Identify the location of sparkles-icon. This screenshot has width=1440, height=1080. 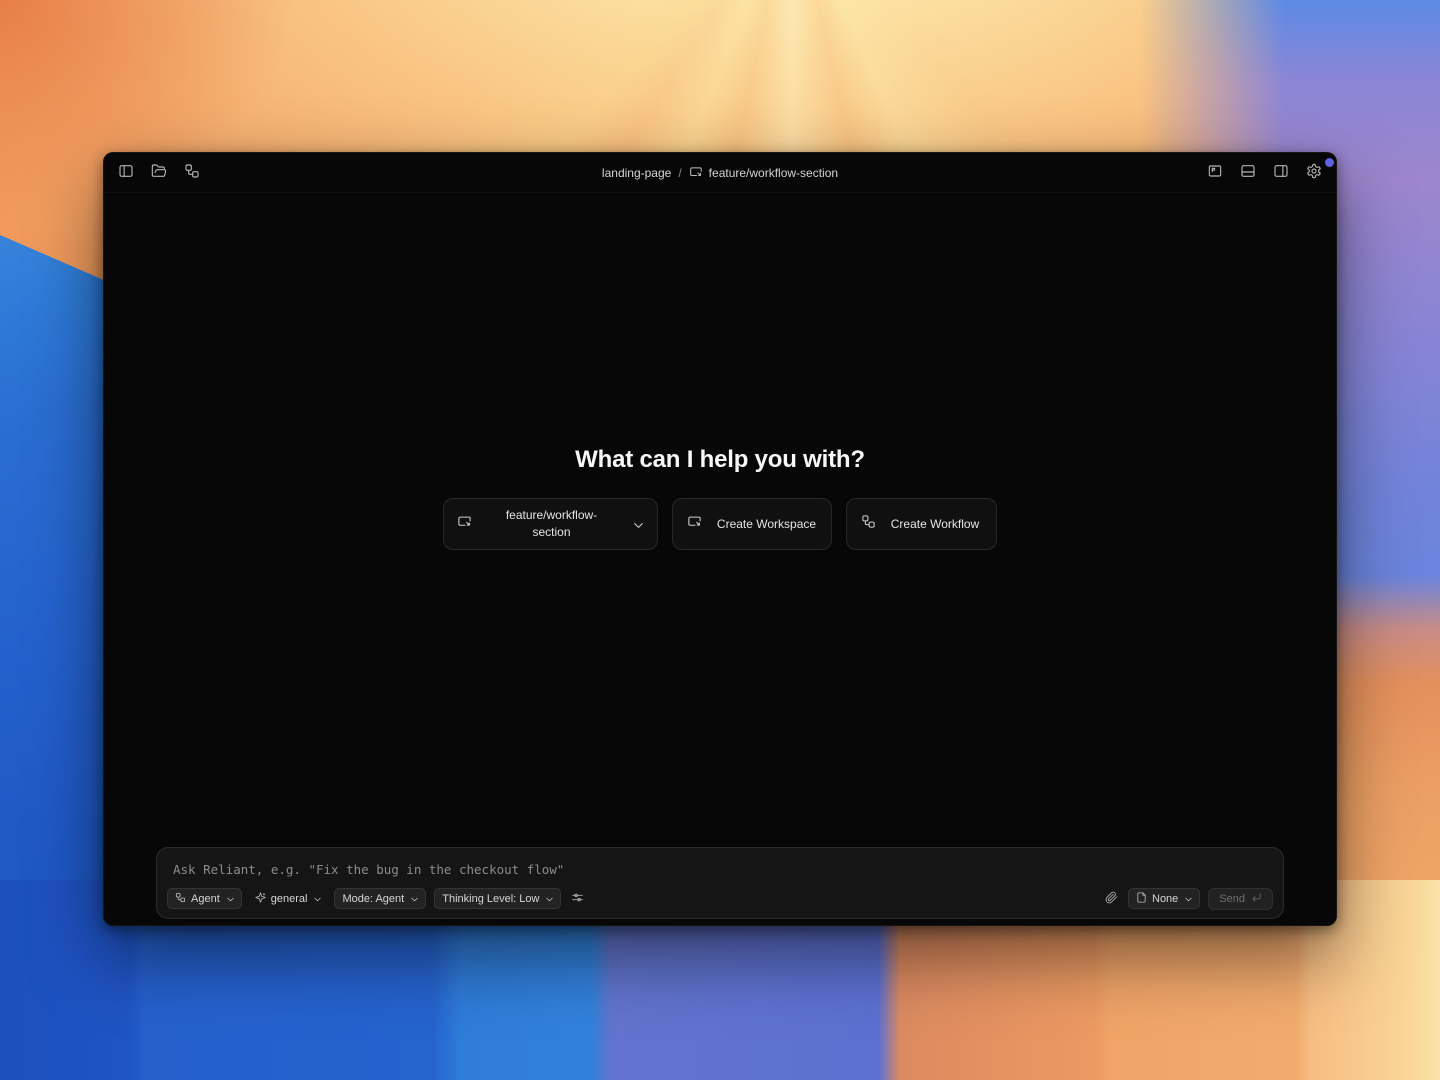
(260, 899).